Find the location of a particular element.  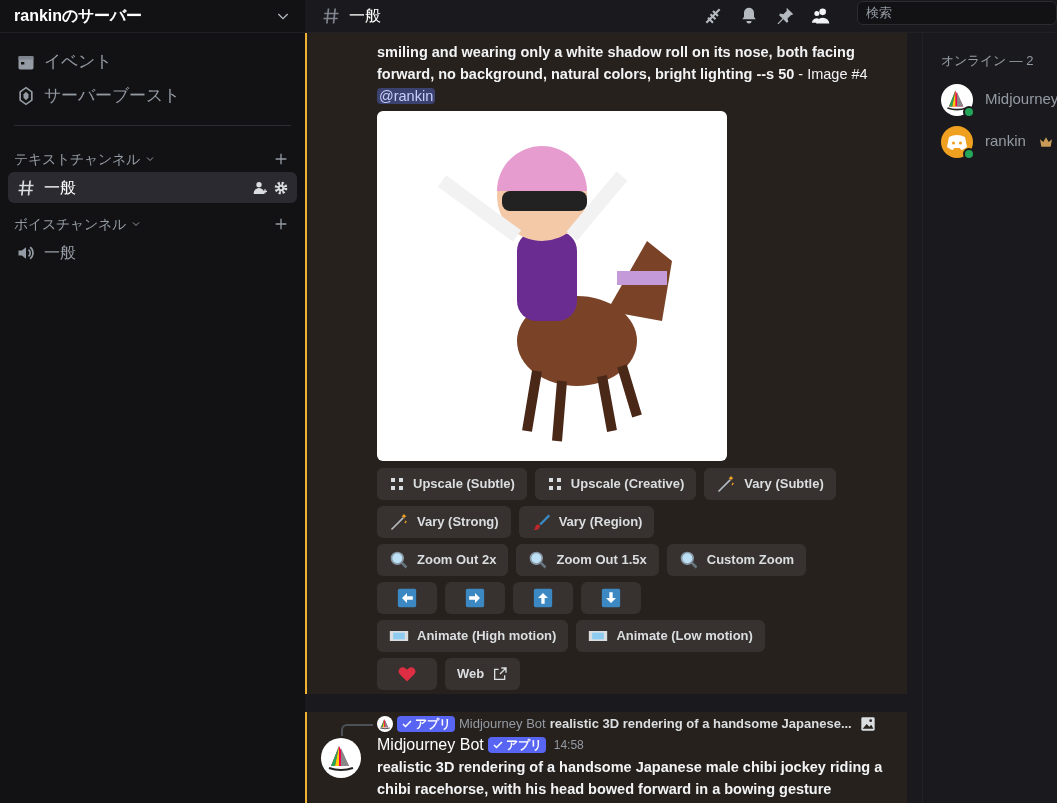

external-link-icon is located at coordinates (500, 674).